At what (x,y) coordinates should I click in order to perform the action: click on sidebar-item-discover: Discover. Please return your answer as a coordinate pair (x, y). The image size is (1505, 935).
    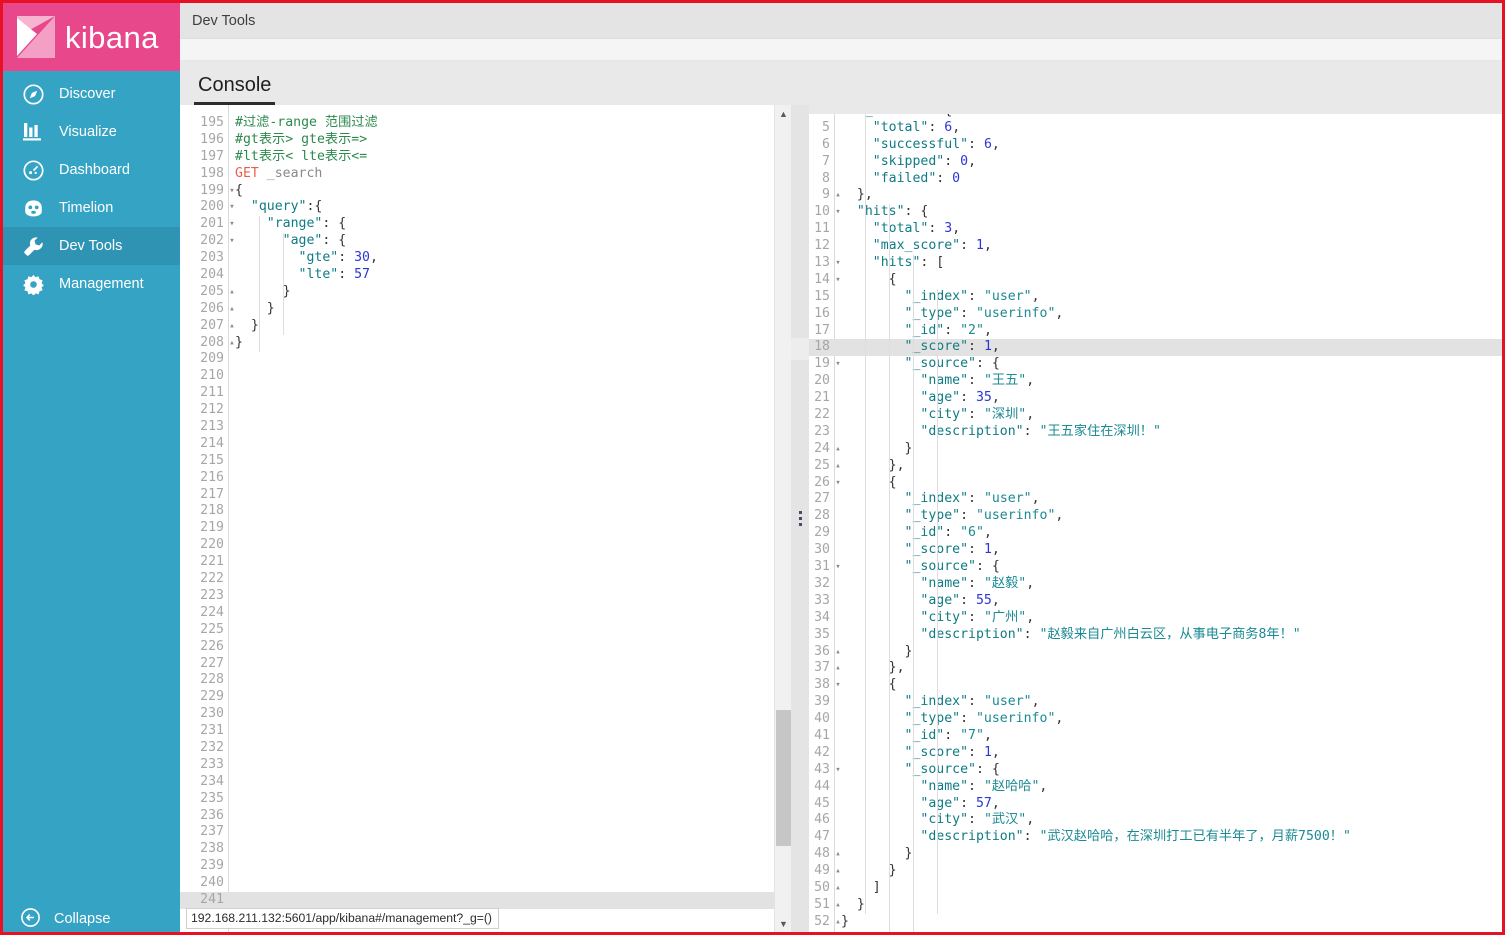
    Looking at the image, I should click on (91, 94).